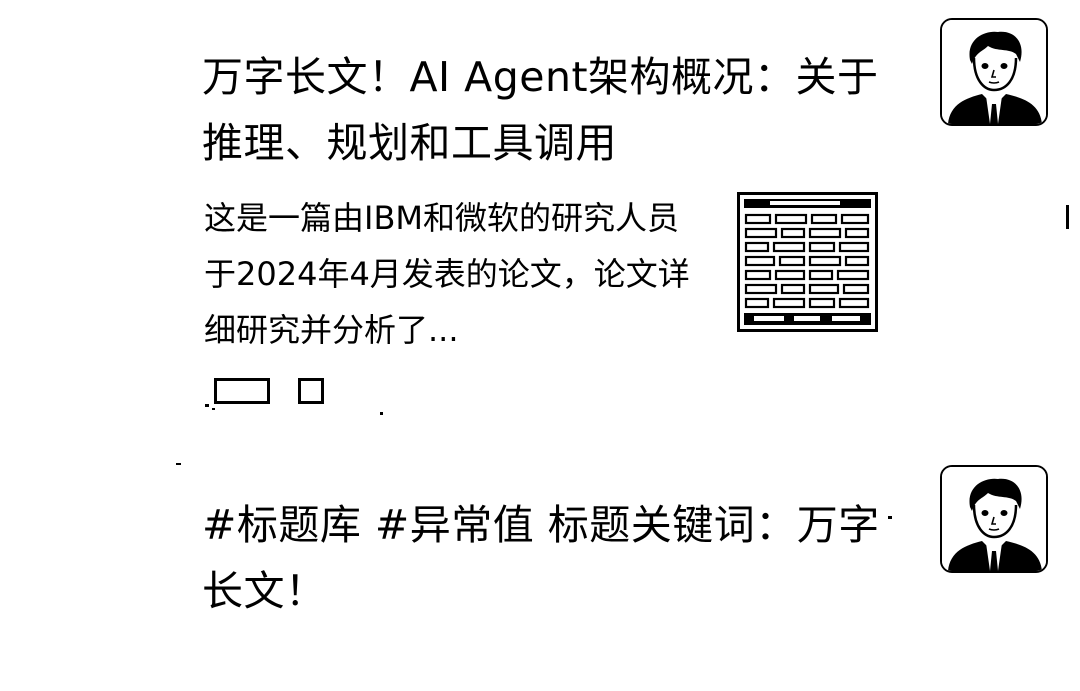 Image resolution: width=1080 pixels, height=691 pixels. Describe the element at coordinates (547, 558) in the screenshot. I see `article-title: #标题库 #异常值 标题关键词：万字长文！` at that location.